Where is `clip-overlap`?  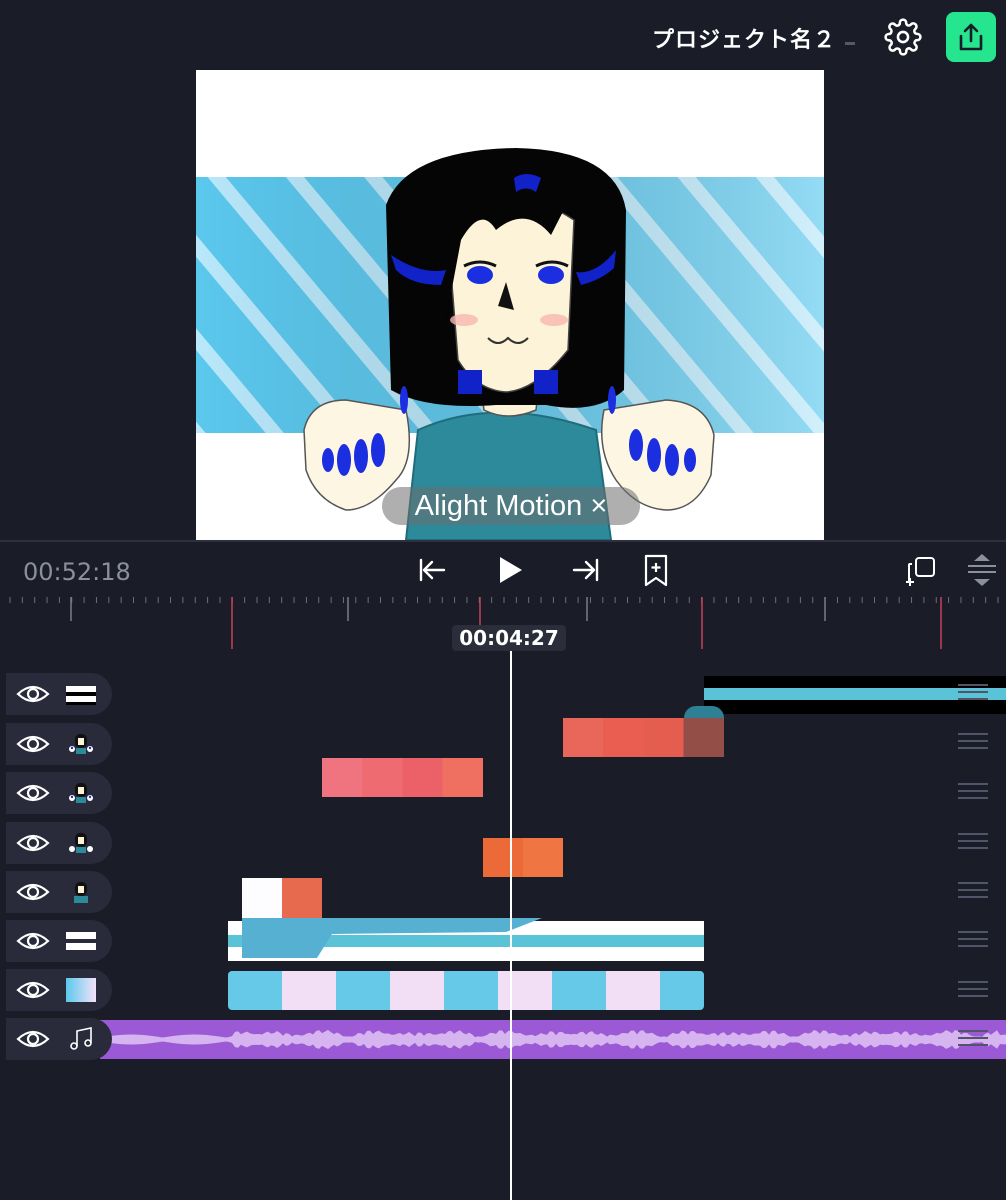
clip-overlap is located at coordinates (704, 712).